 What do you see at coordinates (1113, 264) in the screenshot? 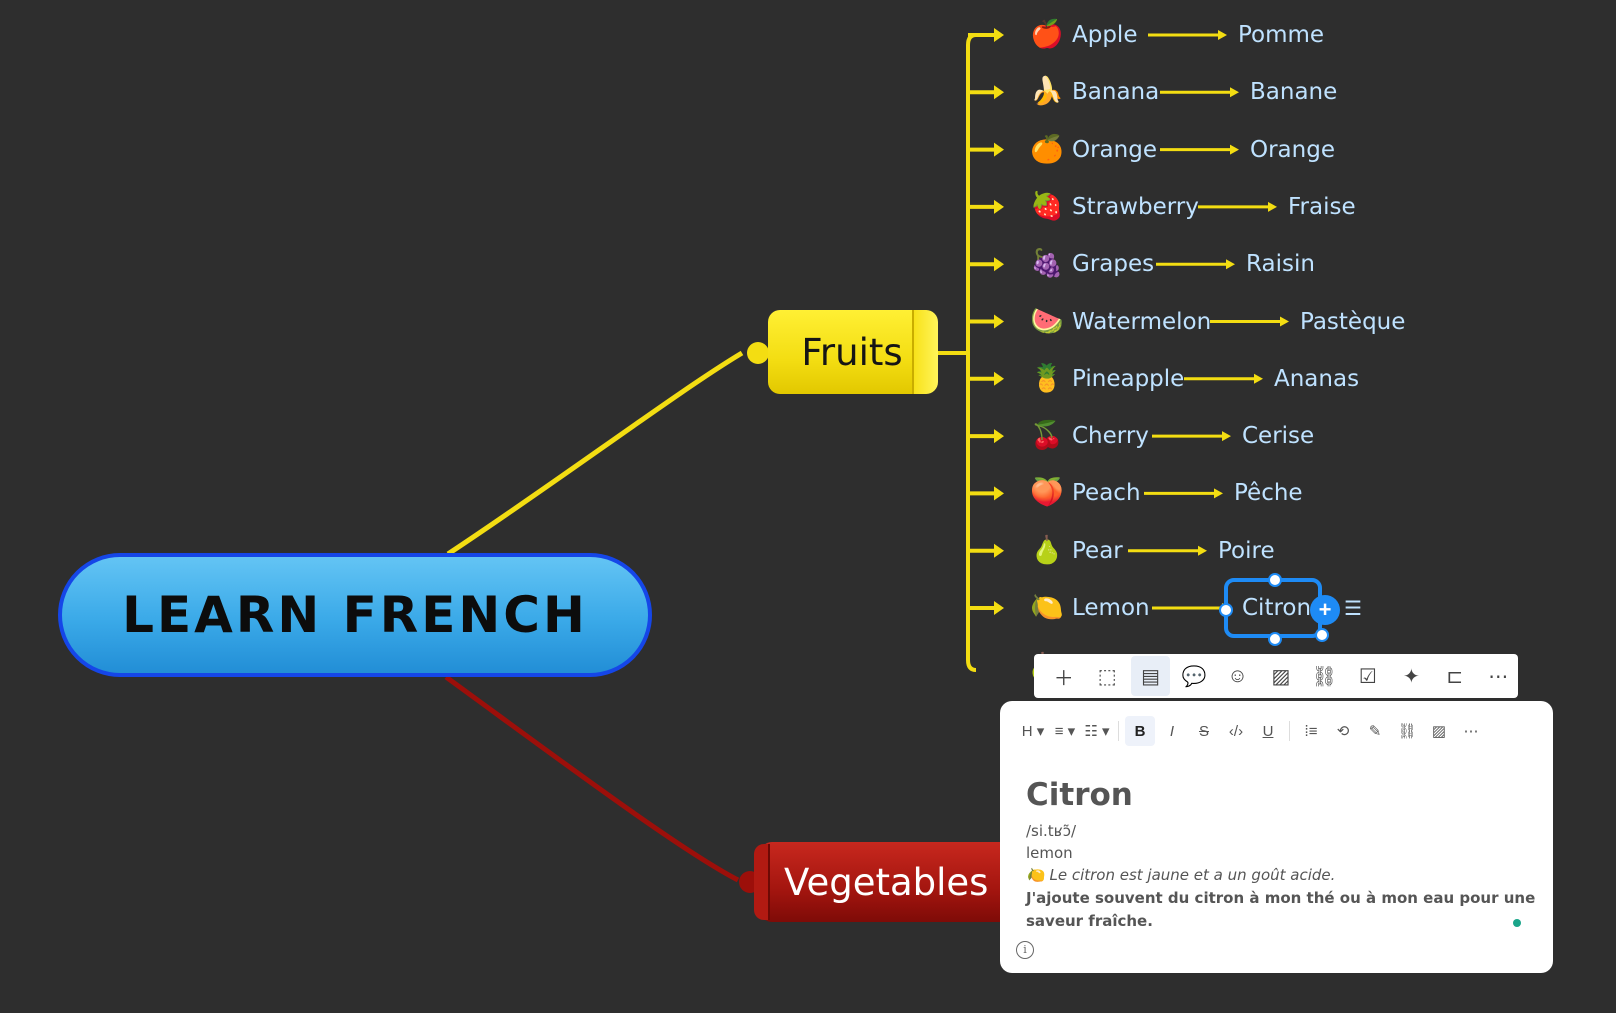
I see `fruit-english-grapes: Grapes` at bounding box center [1113, 264].